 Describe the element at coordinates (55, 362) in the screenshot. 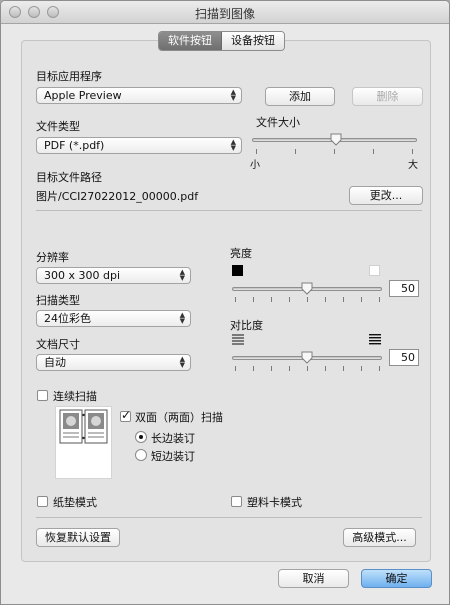

I see `doc-size-value: 自动` at that location.